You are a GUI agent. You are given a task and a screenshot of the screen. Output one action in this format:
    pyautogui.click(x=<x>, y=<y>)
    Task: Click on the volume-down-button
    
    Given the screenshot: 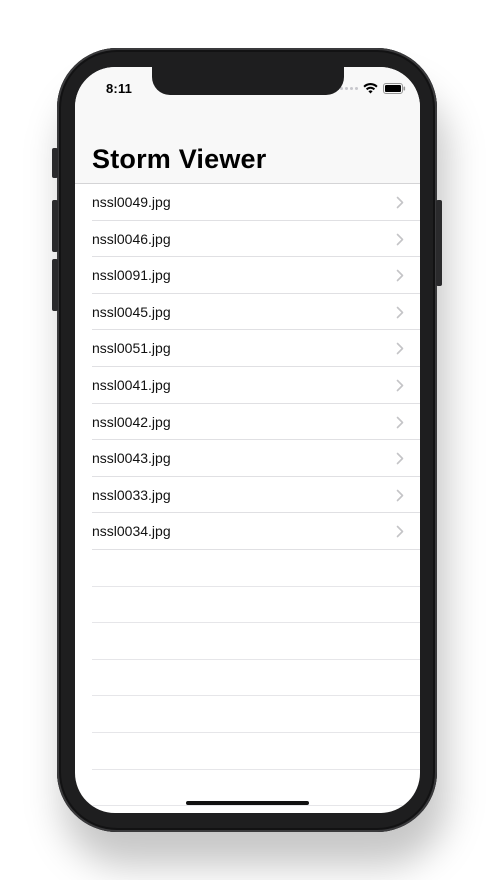 What is the action you would take?
    pyautogui.click(x=55, y=285)
    